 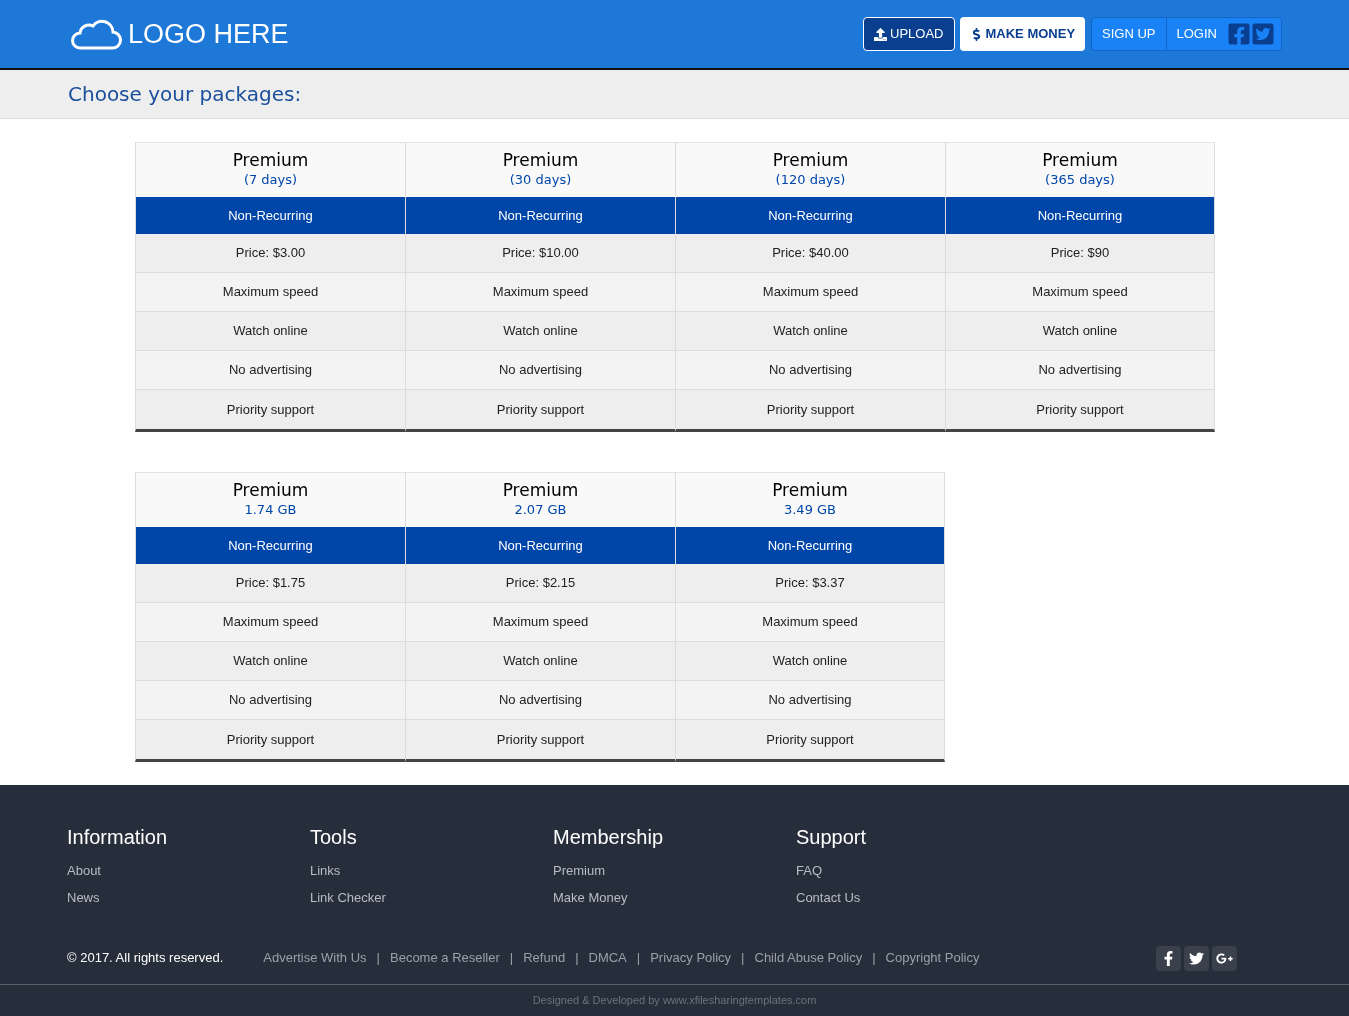 What do you see at coordinates (1196, 34) in the screenshot?
I see `login-button: LOGIN` at bounding box center [1196, 34].